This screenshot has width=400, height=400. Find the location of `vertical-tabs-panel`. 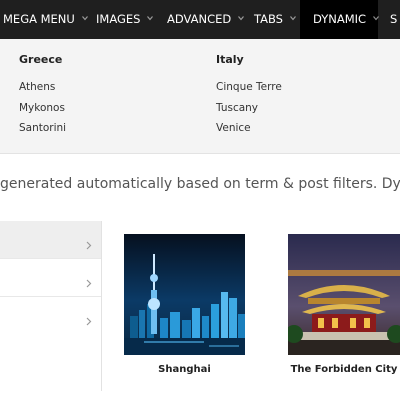

vertical-tabs-panel is located at coordinates (51, 306).